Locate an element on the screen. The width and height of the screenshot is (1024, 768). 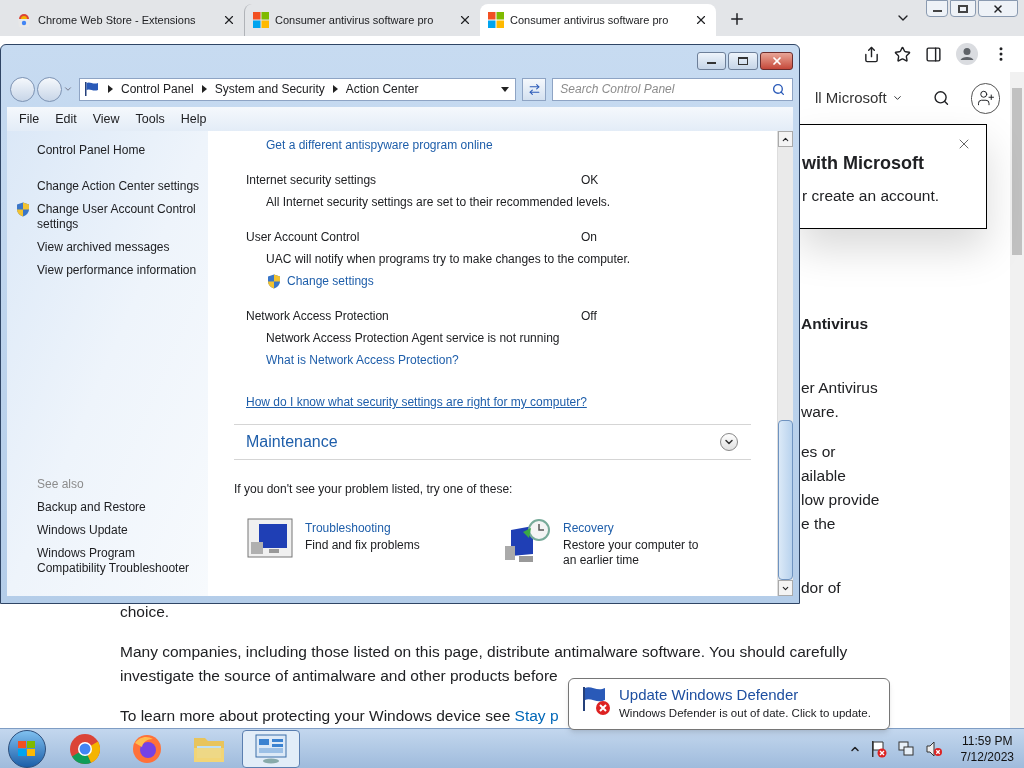
menu-item: Help is located at coordinates (193, 119).